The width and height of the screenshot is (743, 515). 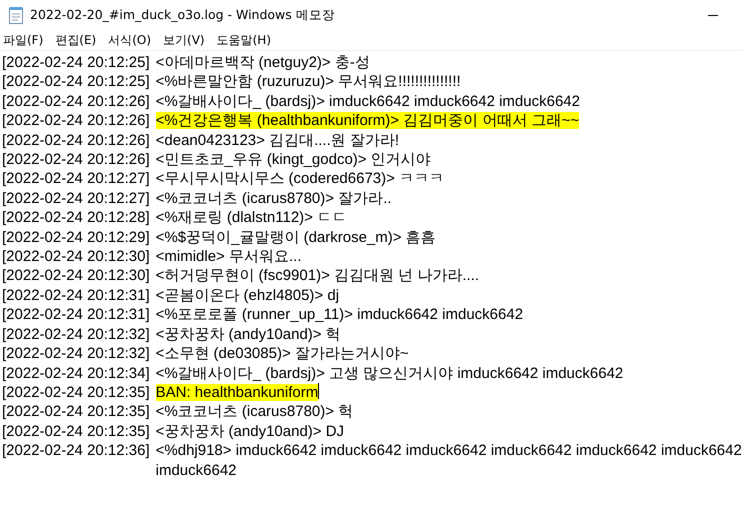 I want to click on notepad-icon, so click(x=16, y=15).